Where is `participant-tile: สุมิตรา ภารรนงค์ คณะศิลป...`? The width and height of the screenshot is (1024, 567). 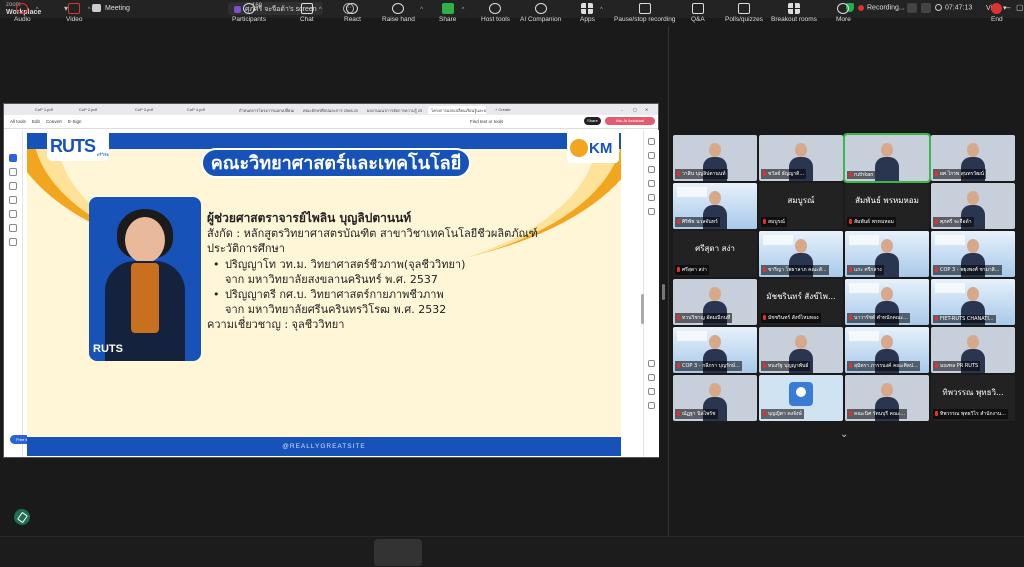
participant-tile: สุมิตรา ภารรนงค์ คณะศิลป... is located at coordinates (887, 350).